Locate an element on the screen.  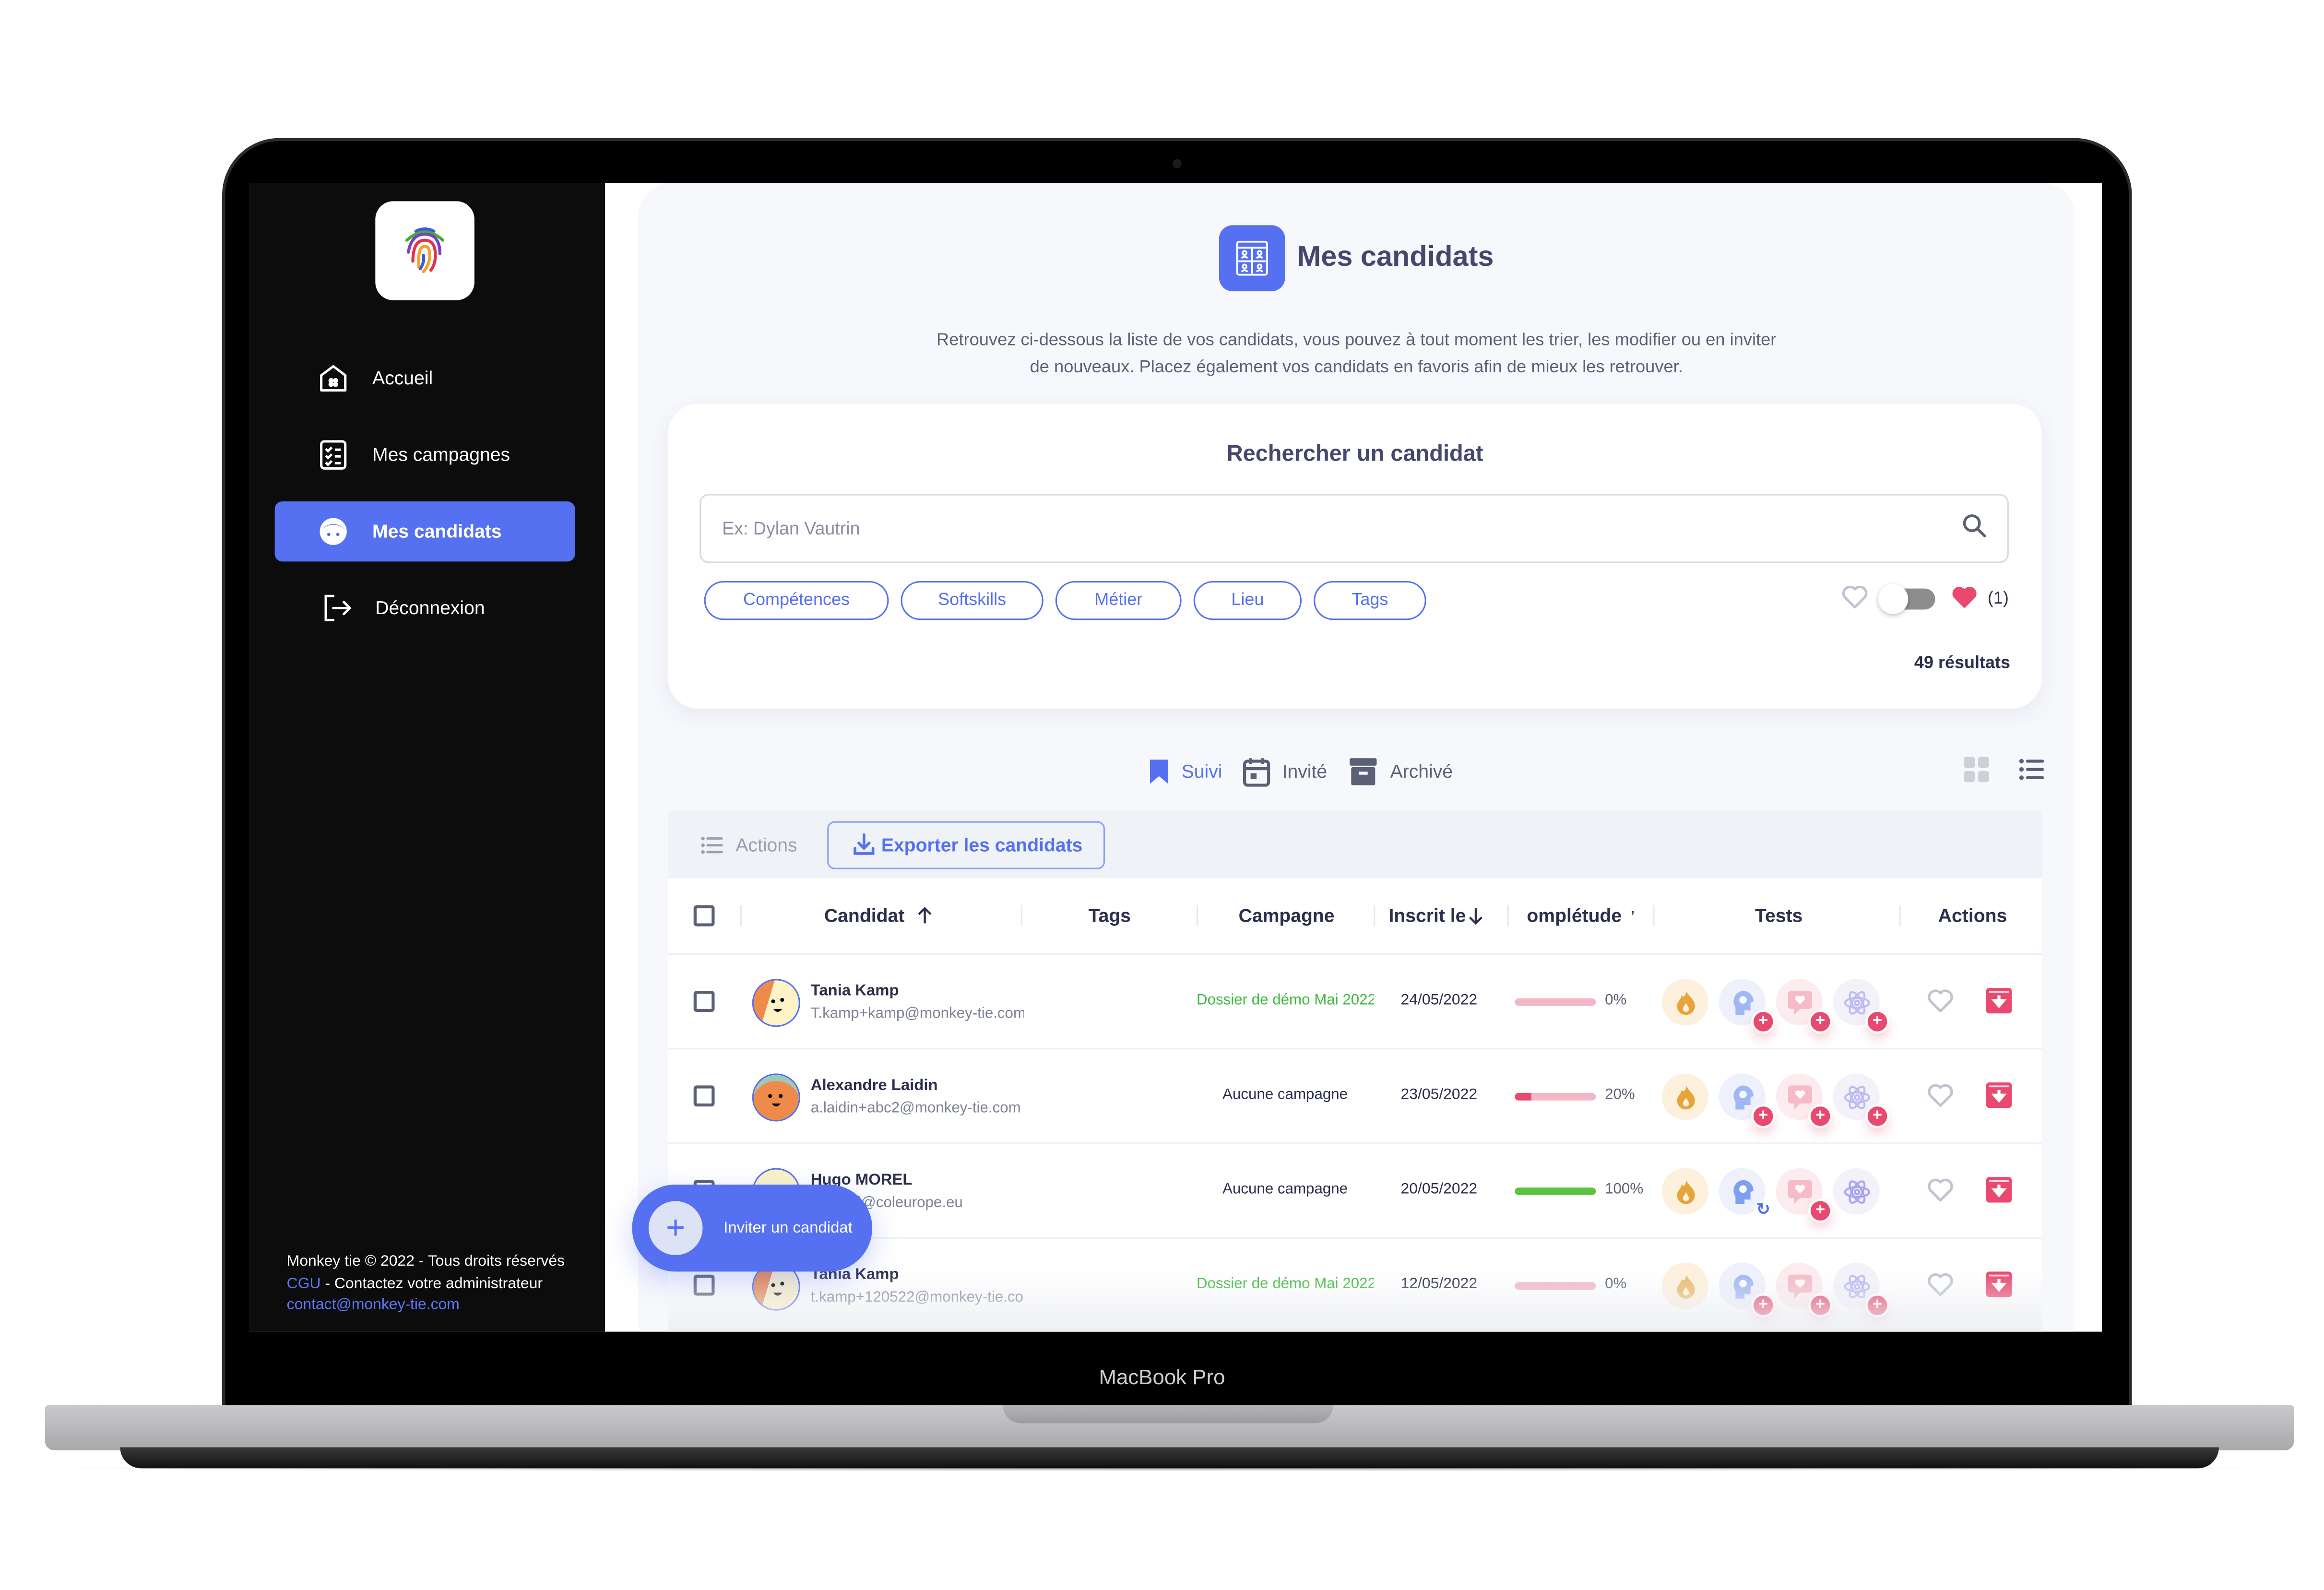
candidate-campaign: Dossier de démo Mai 2022 is located at coordinates (1285, 1001).